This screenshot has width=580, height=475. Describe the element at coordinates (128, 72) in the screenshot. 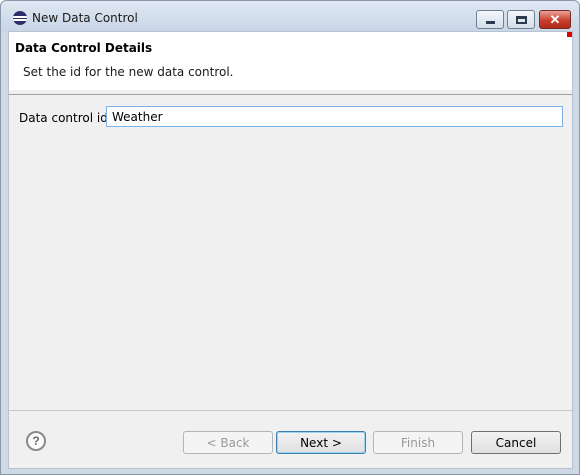

I see `page-description: Set the id for the new data control.` at that location.